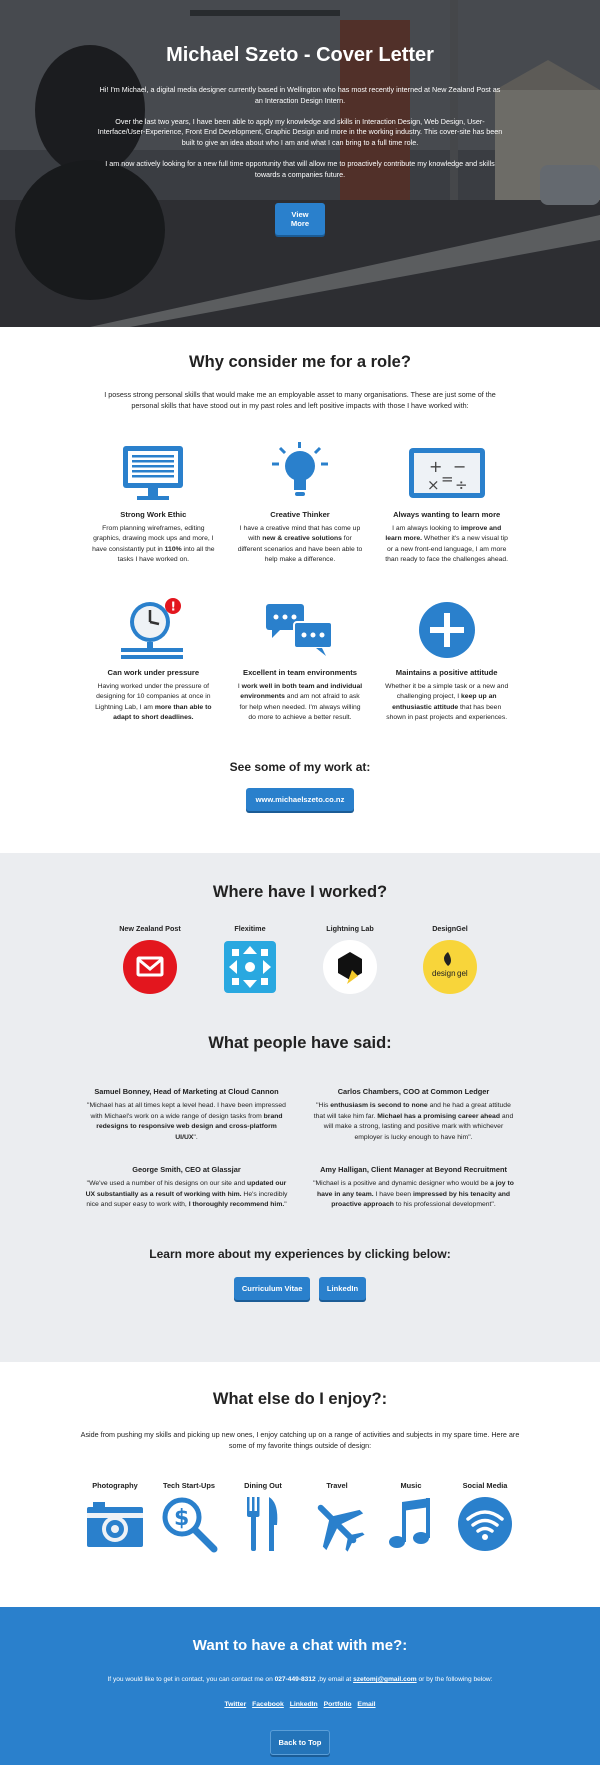  Describe the element at coordinates (115, 1486) in the screenshot. I see `hobby-name: Photography` at that location.